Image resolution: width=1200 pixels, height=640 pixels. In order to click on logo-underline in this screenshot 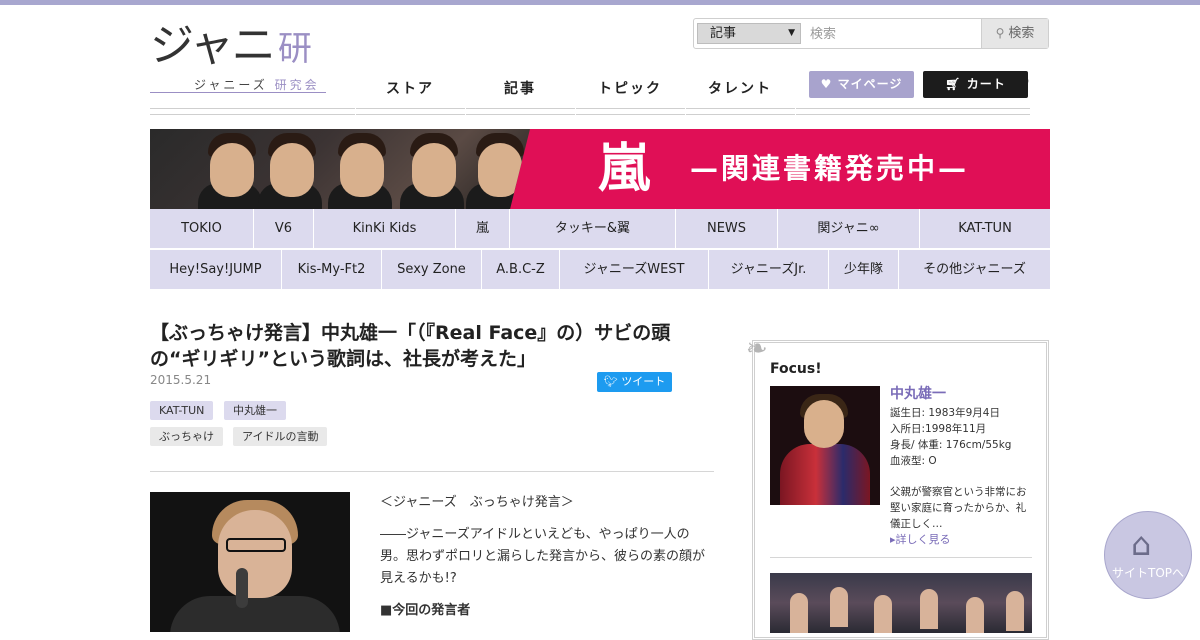, I will do `click(238, 92)`.